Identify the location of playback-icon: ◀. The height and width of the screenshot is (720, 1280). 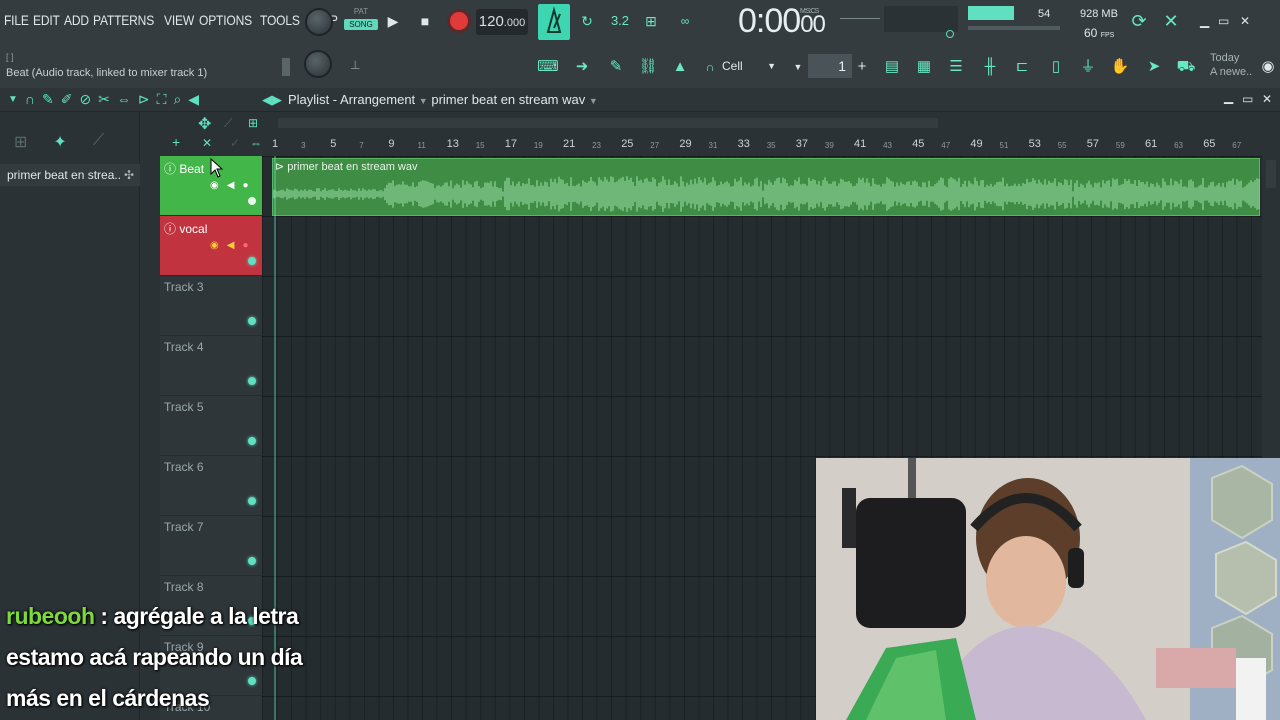
(193, 99).